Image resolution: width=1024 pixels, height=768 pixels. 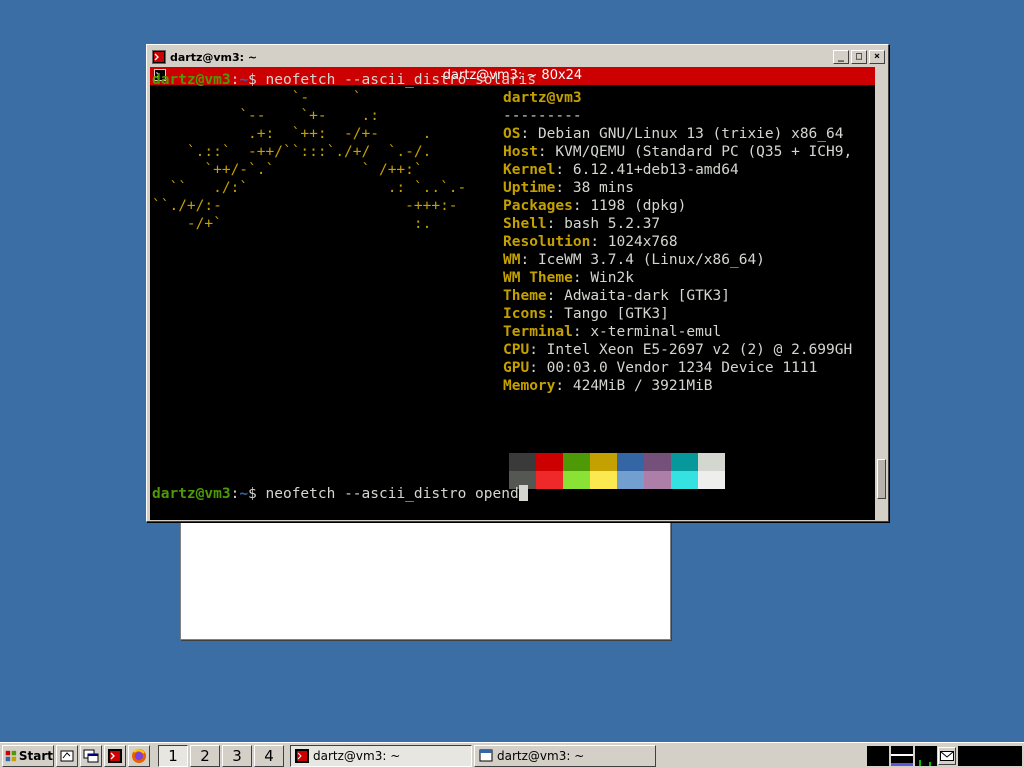 What do you see at coordinates (877, 57) in the screenshot?
I see `close-button: ×` at bounding box center [877, 57].